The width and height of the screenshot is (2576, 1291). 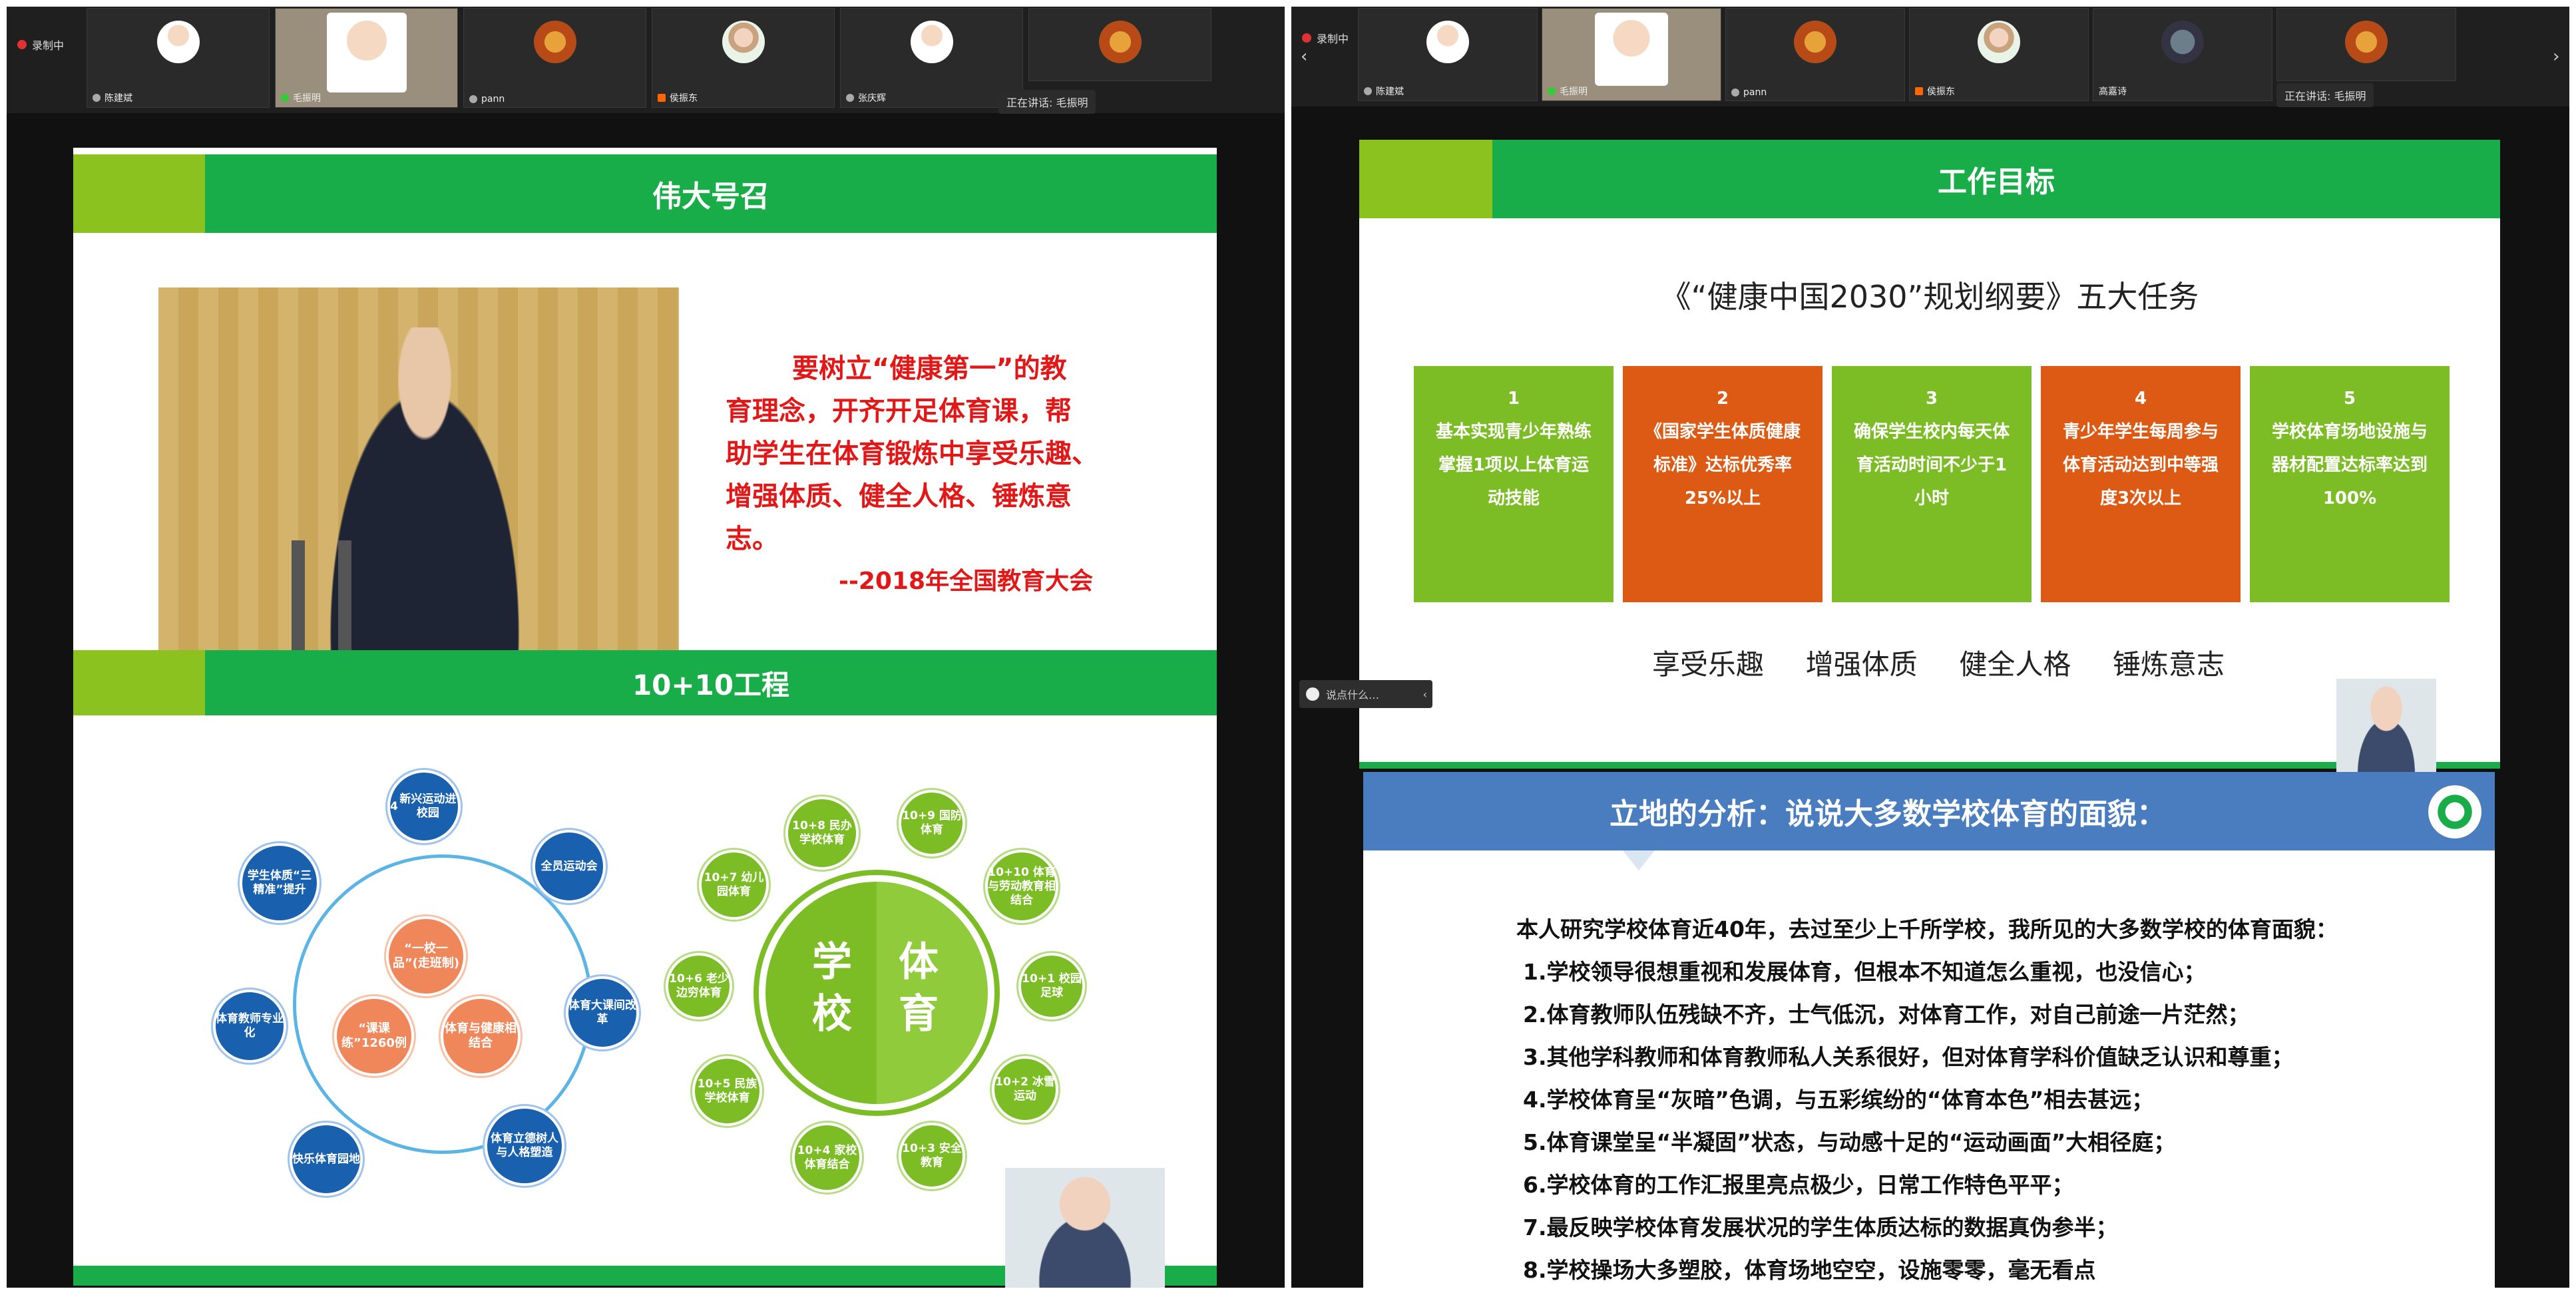 I want to click on participant-name: 高嘉诗, so click(x=2113, y=92).